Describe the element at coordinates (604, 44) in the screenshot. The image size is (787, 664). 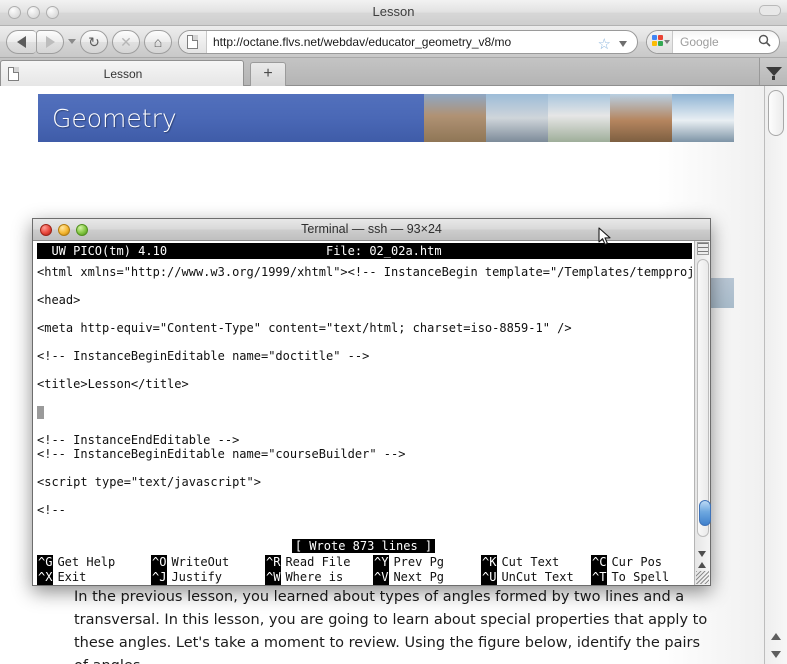
I see `bookmark-star-icon: ☆` at that location.